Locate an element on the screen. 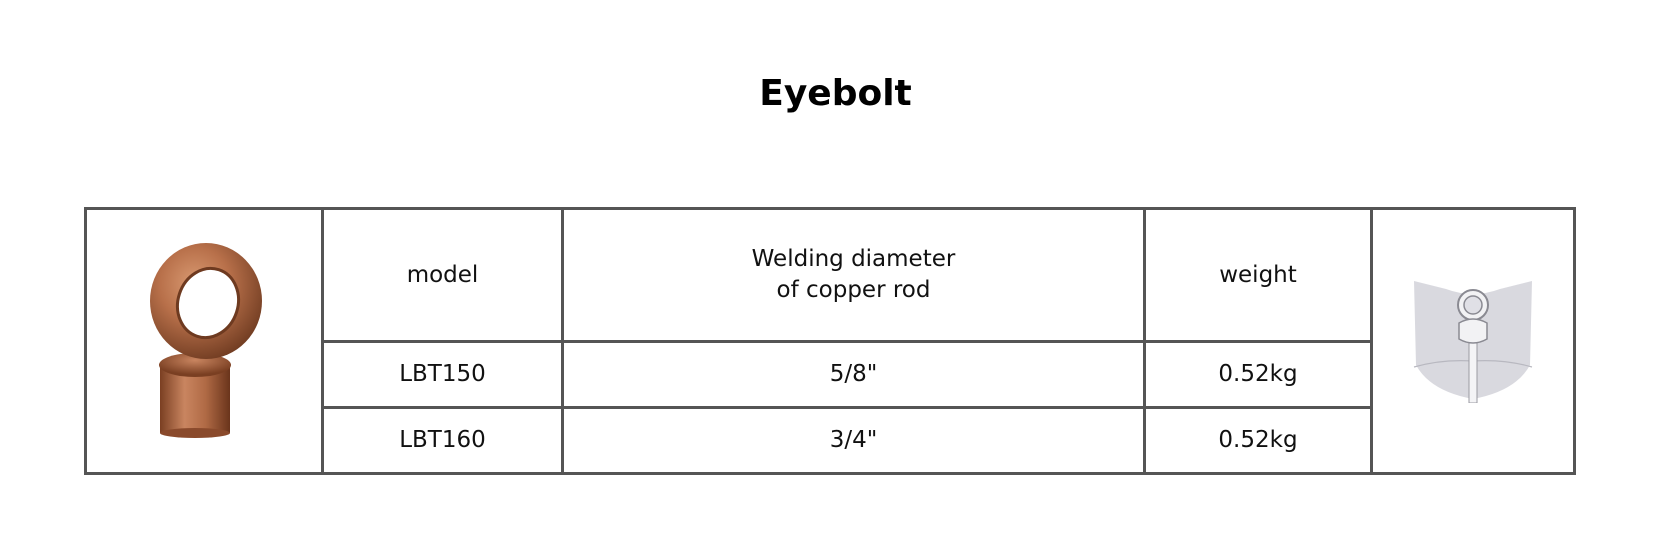 Image resolution: width=1671 pixels, height=534 pixels. product-image-cell is located at coordinates (204, 341).